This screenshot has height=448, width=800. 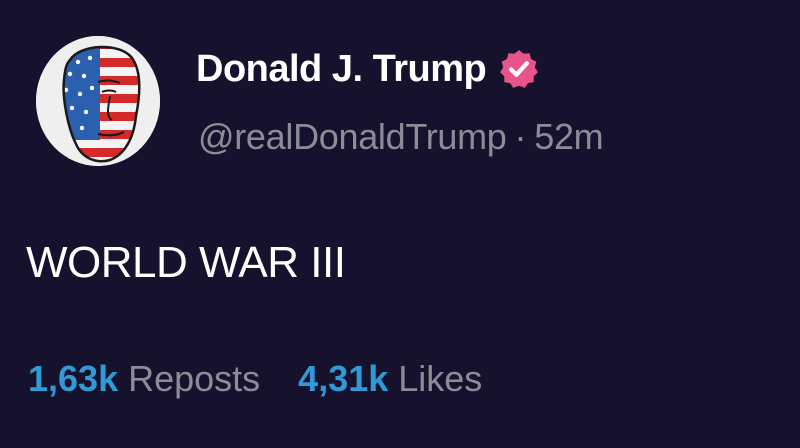 I want to click on author-meta-row: @realDonaldTrump · 52m, so click(x=401, y=137).